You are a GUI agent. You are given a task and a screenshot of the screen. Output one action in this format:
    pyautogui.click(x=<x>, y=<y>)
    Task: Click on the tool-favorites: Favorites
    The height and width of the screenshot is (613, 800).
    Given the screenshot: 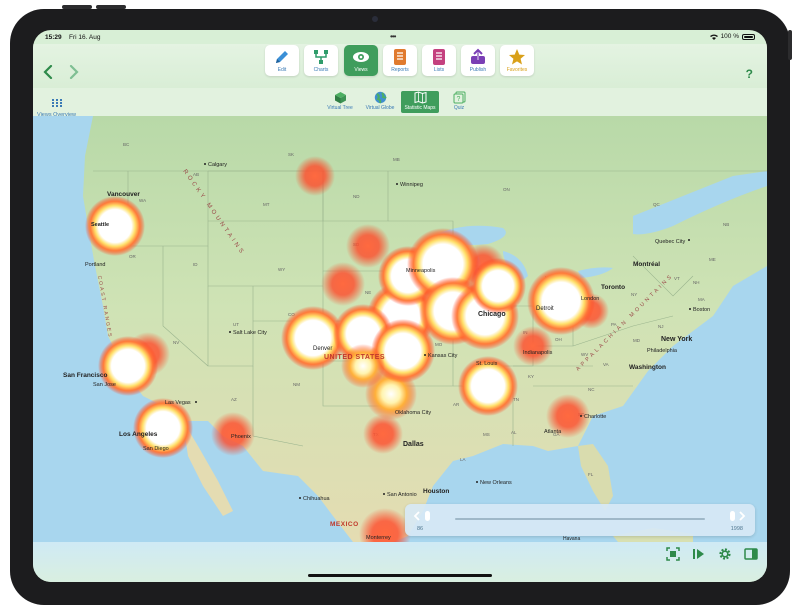 What is the action you would take?
    pyautogui.click(x=517, y=60)
    